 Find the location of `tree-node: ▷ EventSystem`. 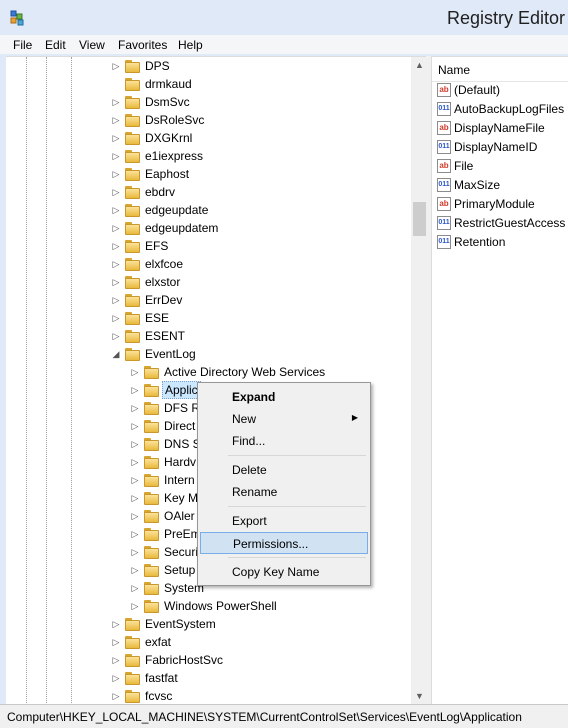

tree-node: ▷ EventSystem is located at coordinates (206, 624).